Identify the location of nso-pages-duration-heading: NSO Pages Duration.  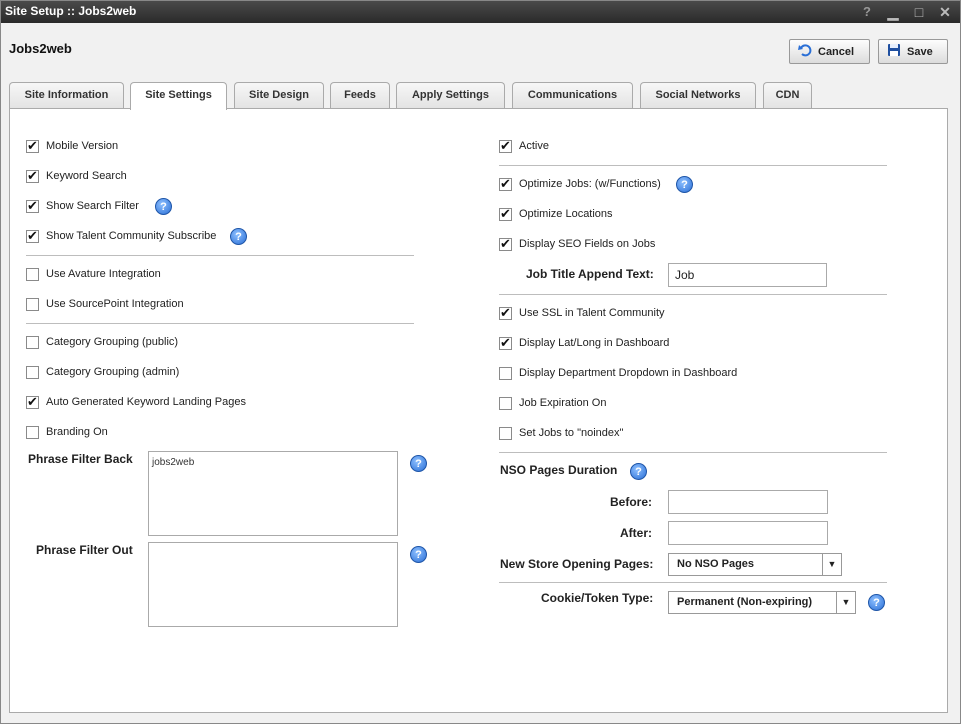
(559, 470).